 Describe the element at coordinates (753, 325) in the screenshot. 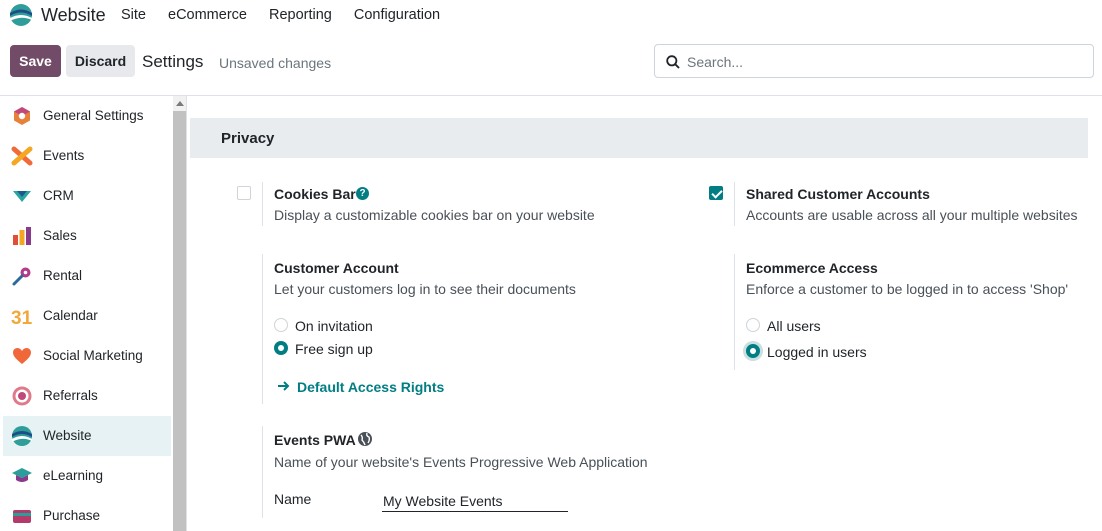

I see `radio-all-users` at that location.